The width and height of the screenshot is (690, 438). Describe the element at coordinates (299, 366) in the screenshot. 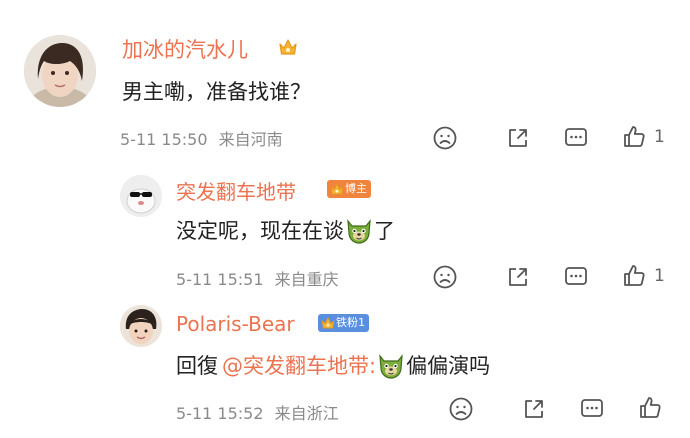

I see `mention-link: @突发翻车地带:` at that location.